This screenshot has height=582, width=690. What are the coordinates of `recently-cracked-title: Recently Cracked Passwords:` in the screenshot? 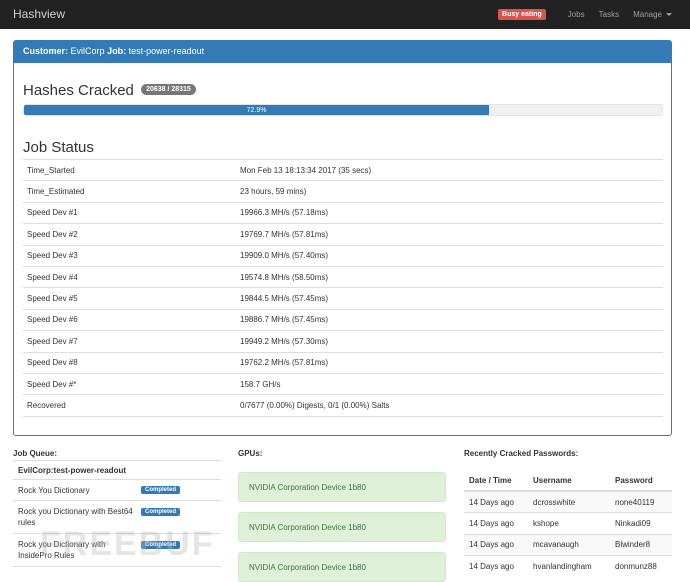 It's located at (521, 453).